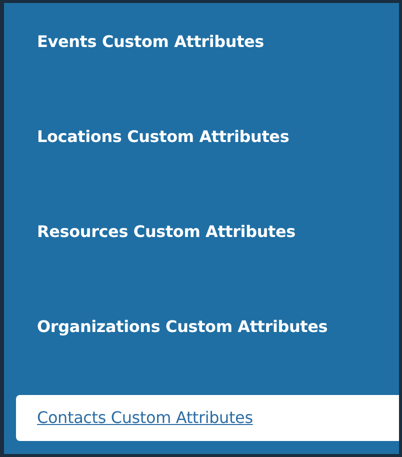 This screenshot has height=457, width=402. What do you see at coordinates (201, 327) in the screenshot?
I see `menu-item: Organizations Custom Attributes` at bounding box center [201, 327].